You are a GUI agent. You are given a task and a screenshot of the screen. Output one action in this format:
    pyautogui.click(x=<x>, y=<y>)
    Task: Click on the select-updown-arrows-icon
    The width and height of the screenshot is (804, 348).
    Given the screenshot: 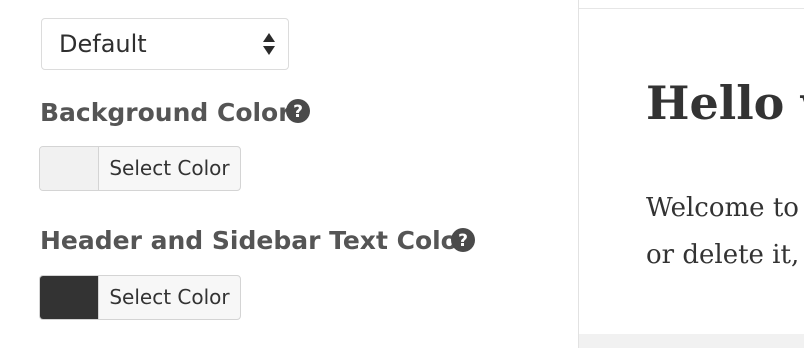 What is the action you would take?
    pyautogui.click(x=269, y=44)
    